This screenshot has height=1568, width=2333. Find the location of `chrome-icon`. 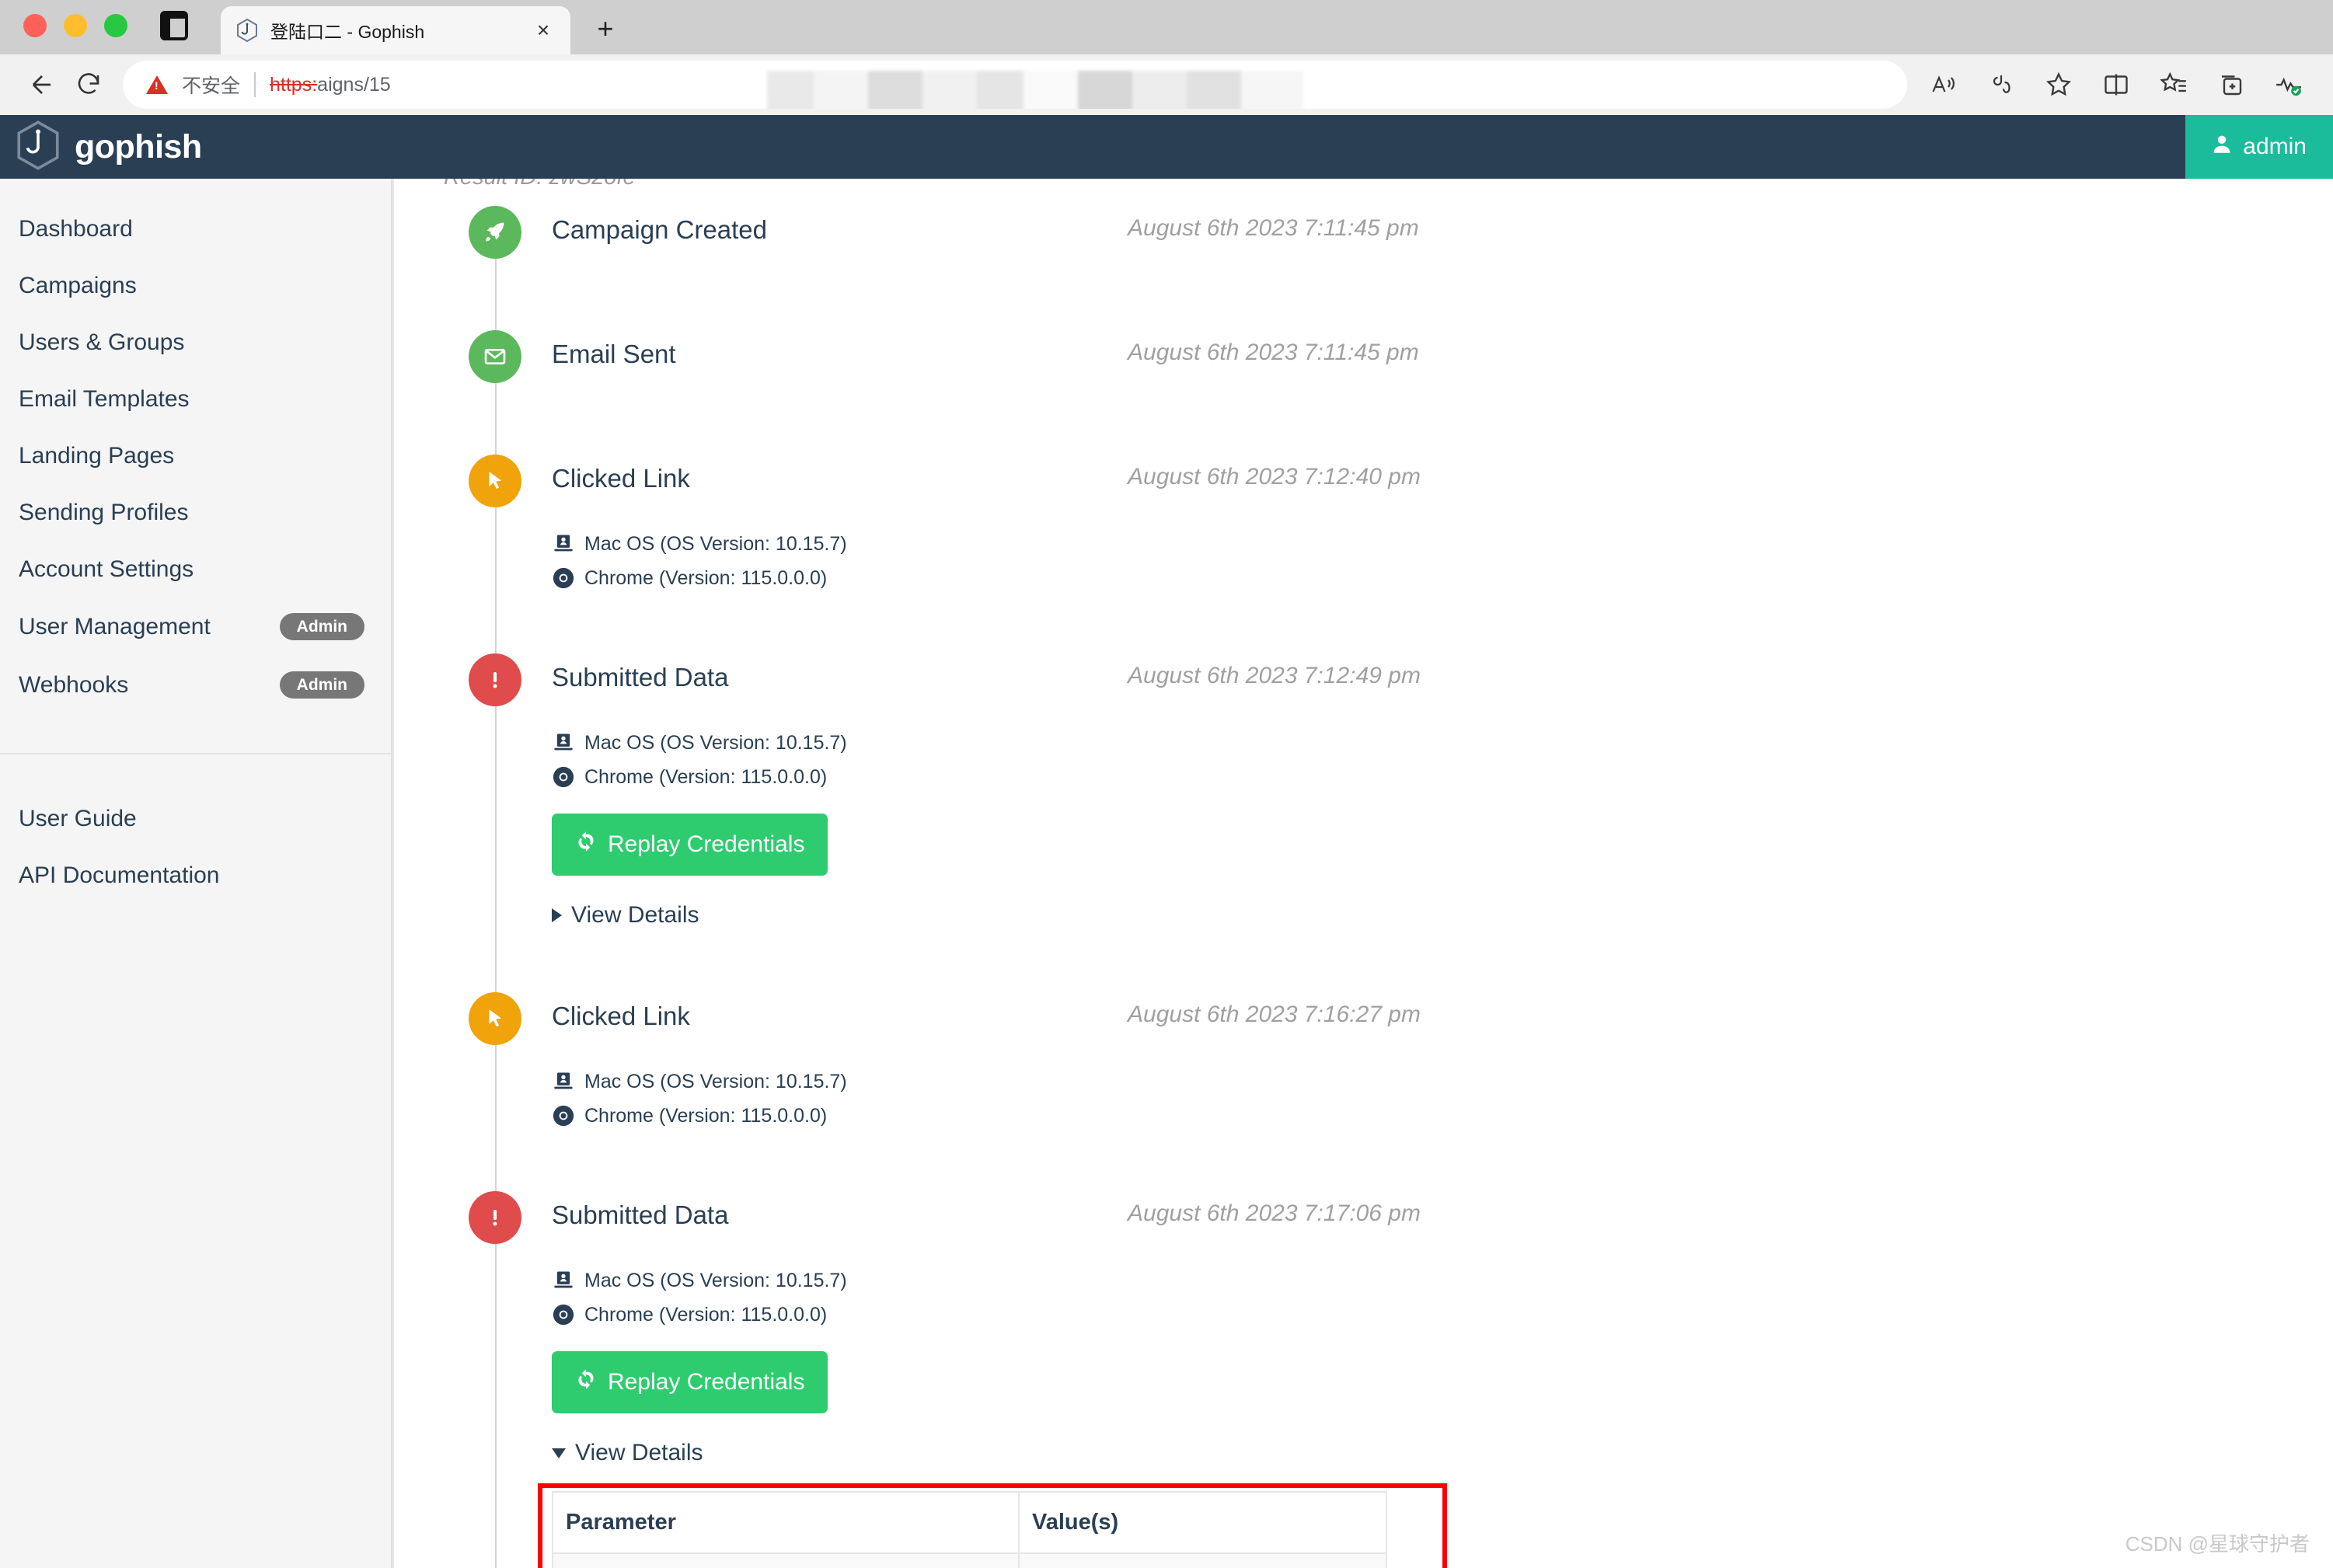

chrome-icon is located at coordinates (563, 1115).